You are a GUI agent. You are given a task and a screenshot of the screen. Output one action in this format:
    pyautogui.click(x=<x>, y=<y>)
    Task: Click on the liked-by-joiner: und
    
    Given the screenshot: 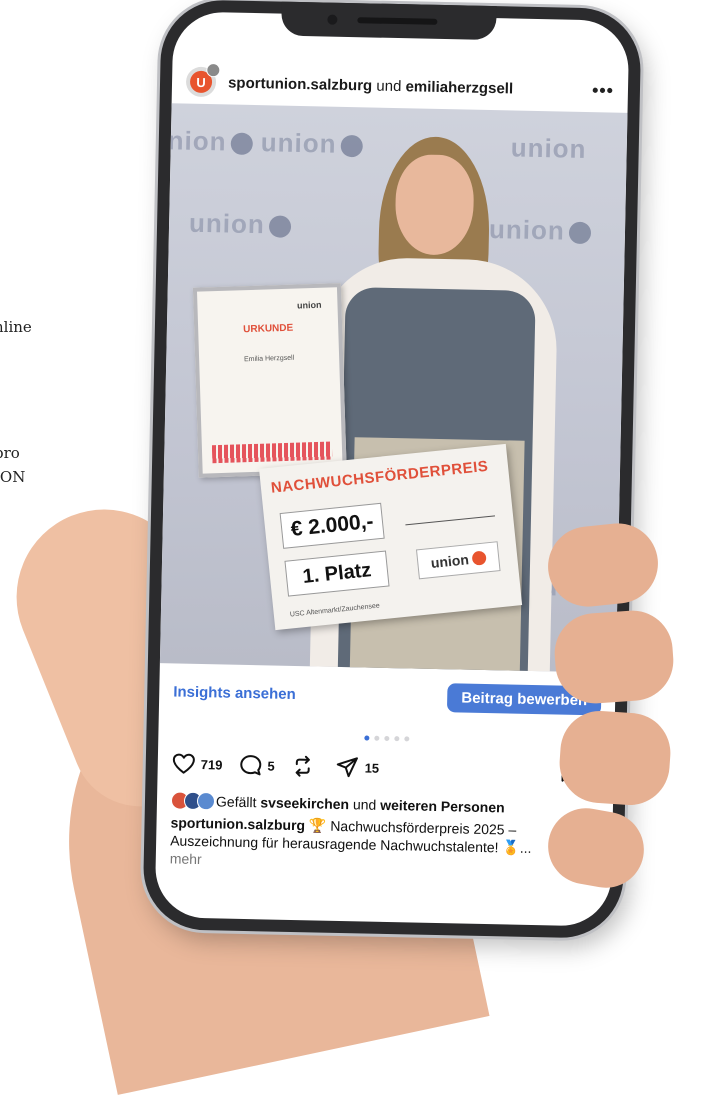 What is the action you would take?
    pyautogui.click(x=364, y=804)
    